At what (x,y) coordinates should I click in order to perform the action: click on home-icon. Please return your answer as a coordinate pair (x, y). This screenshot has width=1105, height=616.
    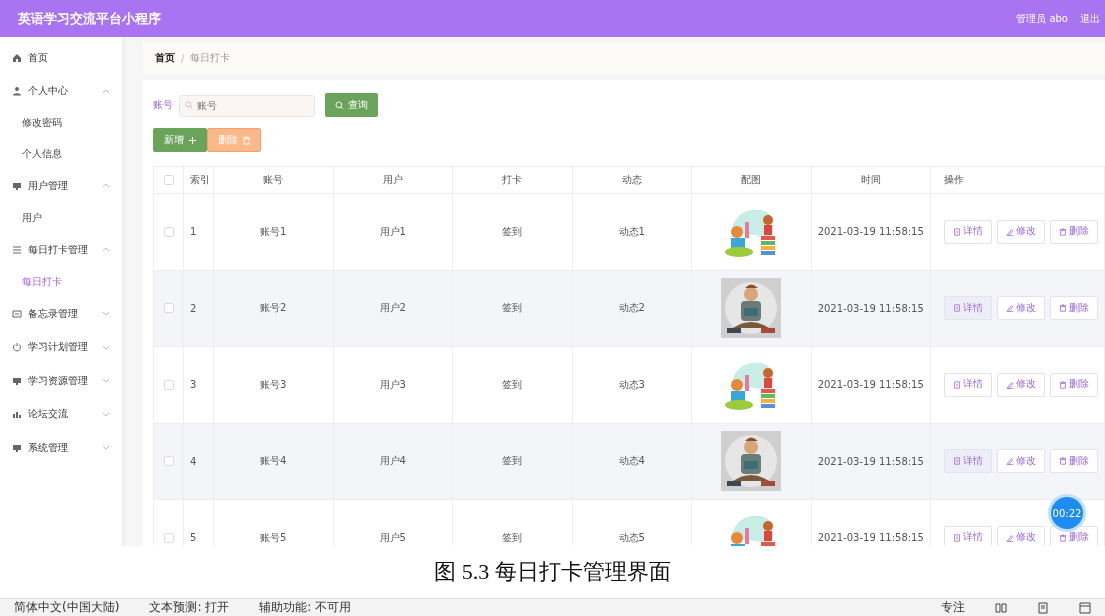
    Looking at the image, I should click on (17, 57).